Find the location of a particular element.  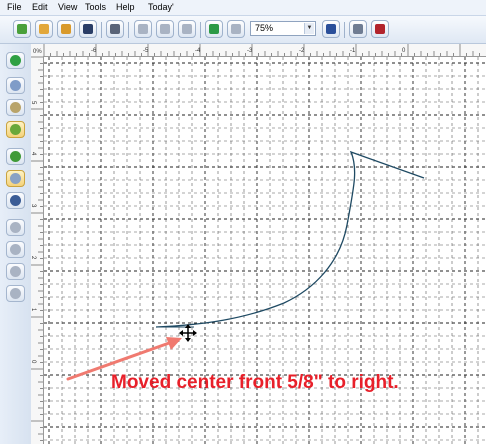

save-icon is located at coordinates (88, 29).